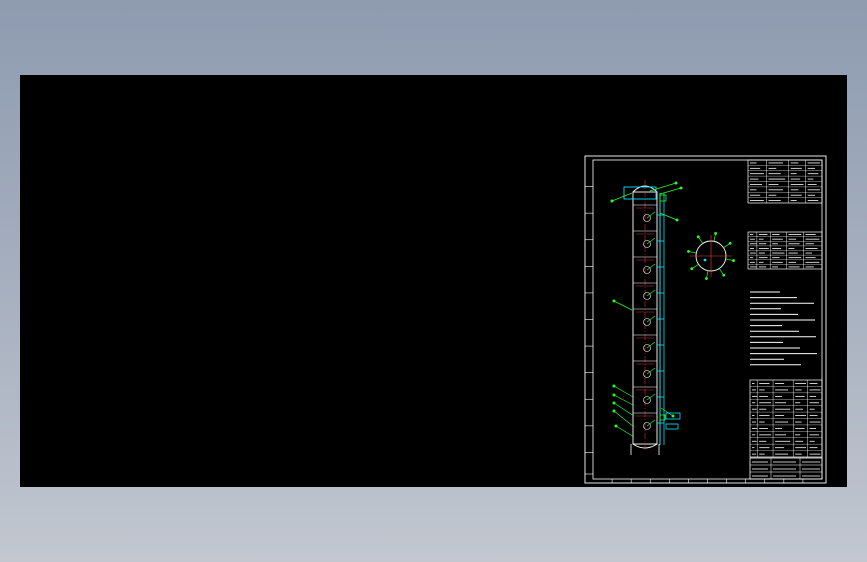  Describe the element at coordinates (646, 317) in the screenshot. I see `column-elevation-view` at that location.